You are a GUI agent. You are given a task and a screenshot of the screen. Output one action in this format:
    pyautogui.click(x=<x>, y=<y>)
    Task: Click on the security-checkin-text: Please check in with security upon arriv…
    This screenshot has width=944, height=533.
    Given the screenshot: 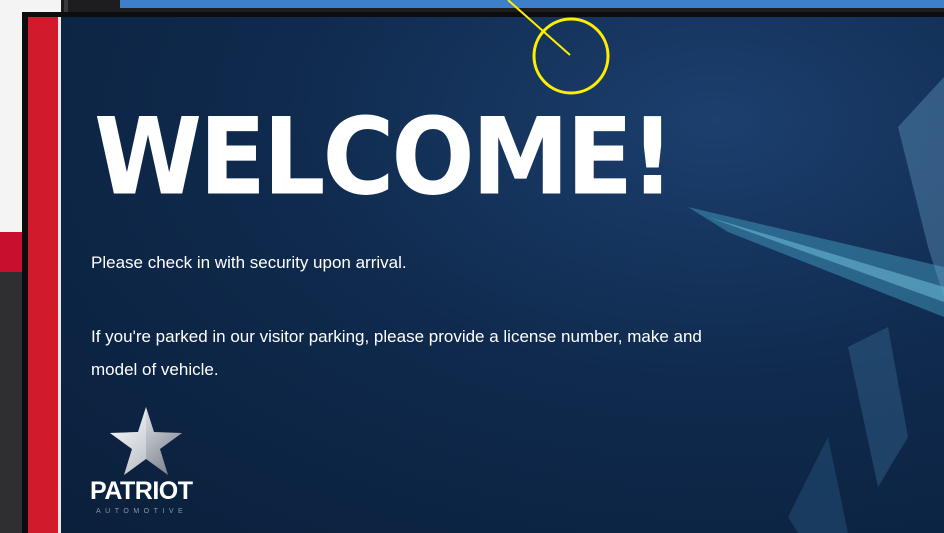 What is the action you would take?
    pyautogui.click(x=249, y=262)
    